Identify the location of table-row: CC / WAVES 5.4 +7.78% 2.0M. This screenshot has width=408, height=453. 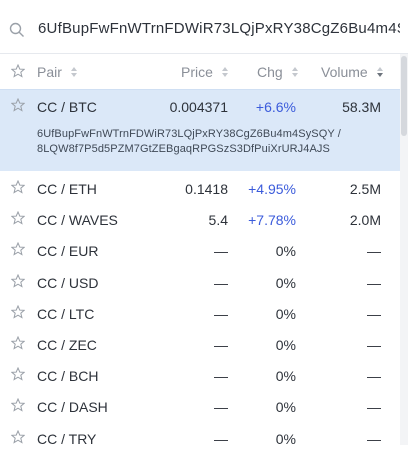
(204, 218).